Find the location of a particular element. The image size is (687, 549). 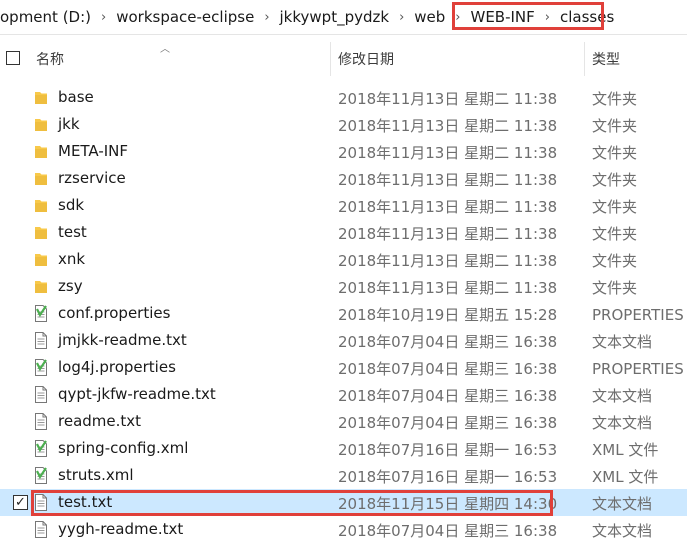

file-name: zsy is located at coordinates (70, 286).